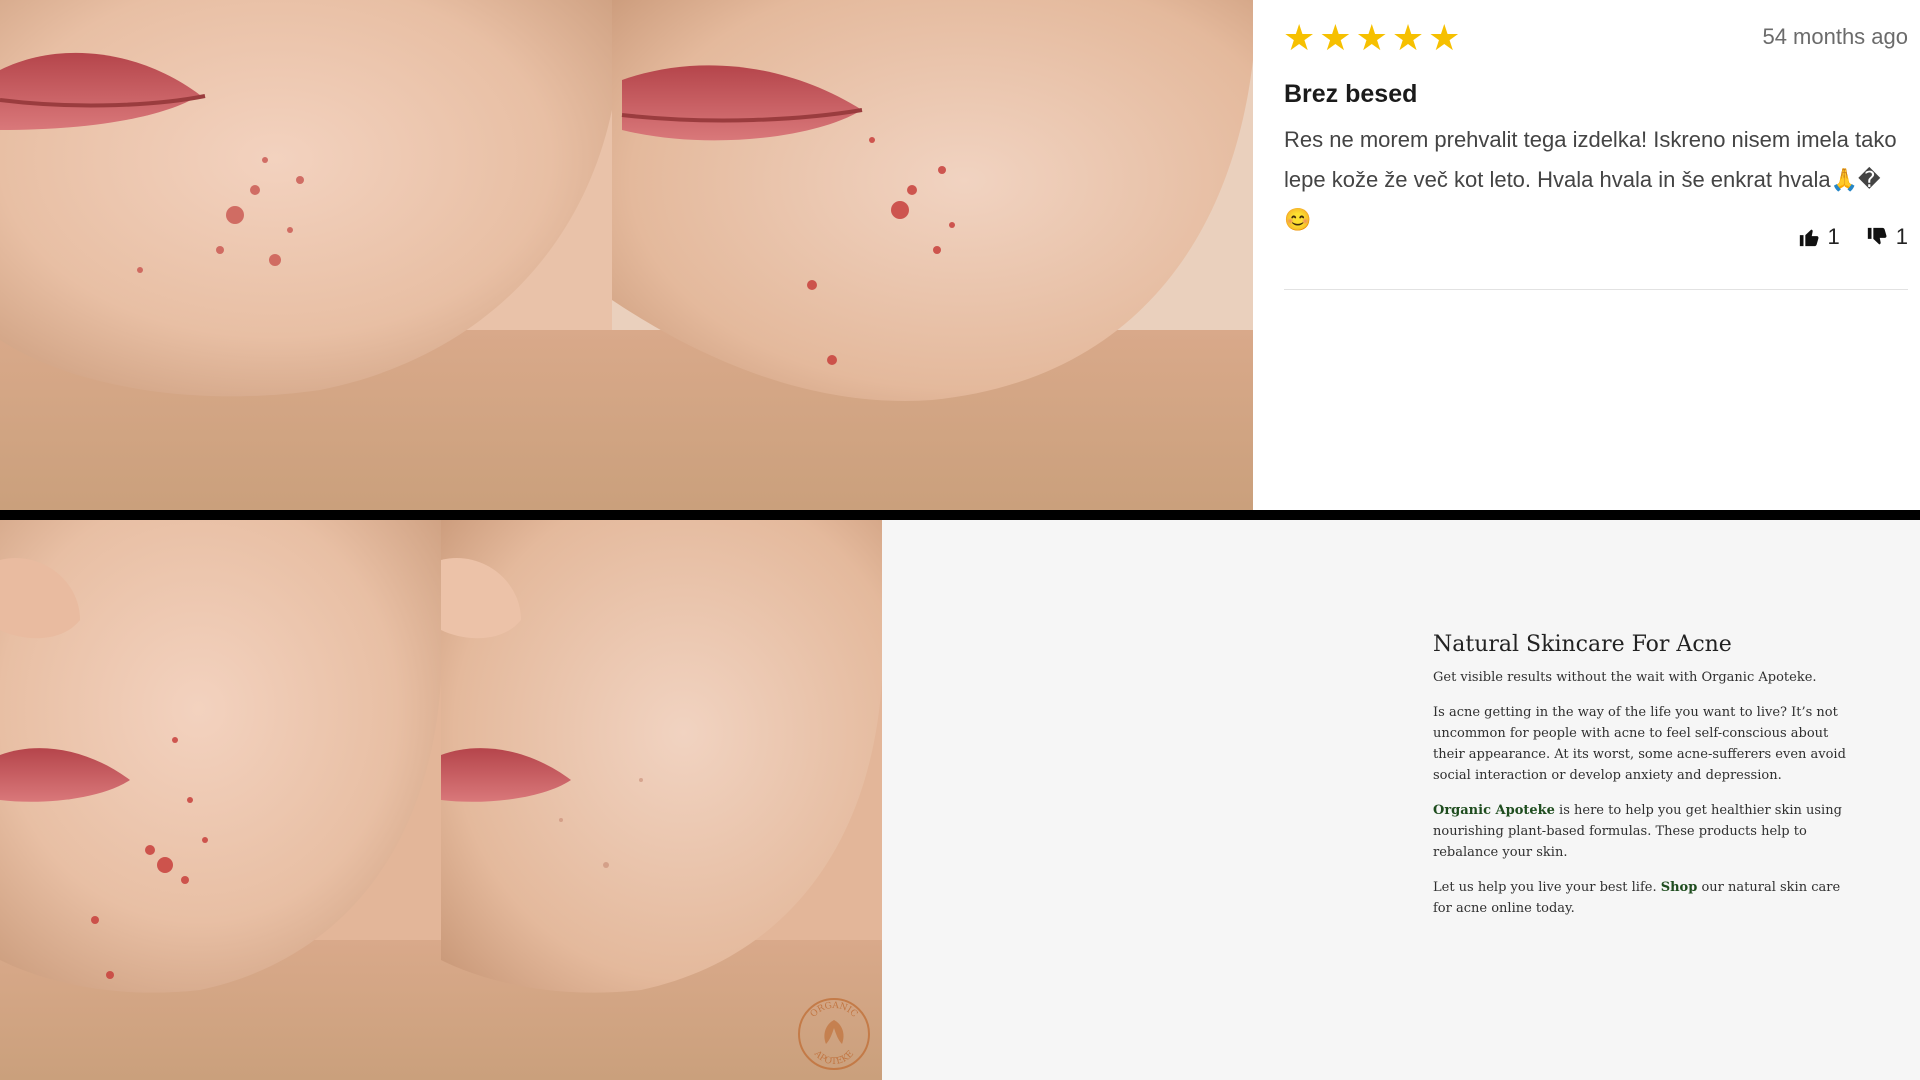 The width and height of the screenshot is (1920, 1080). Describe the element at coordinates (1877, 236) in the screenshot. I see `thumbs-down-icon` at that location.